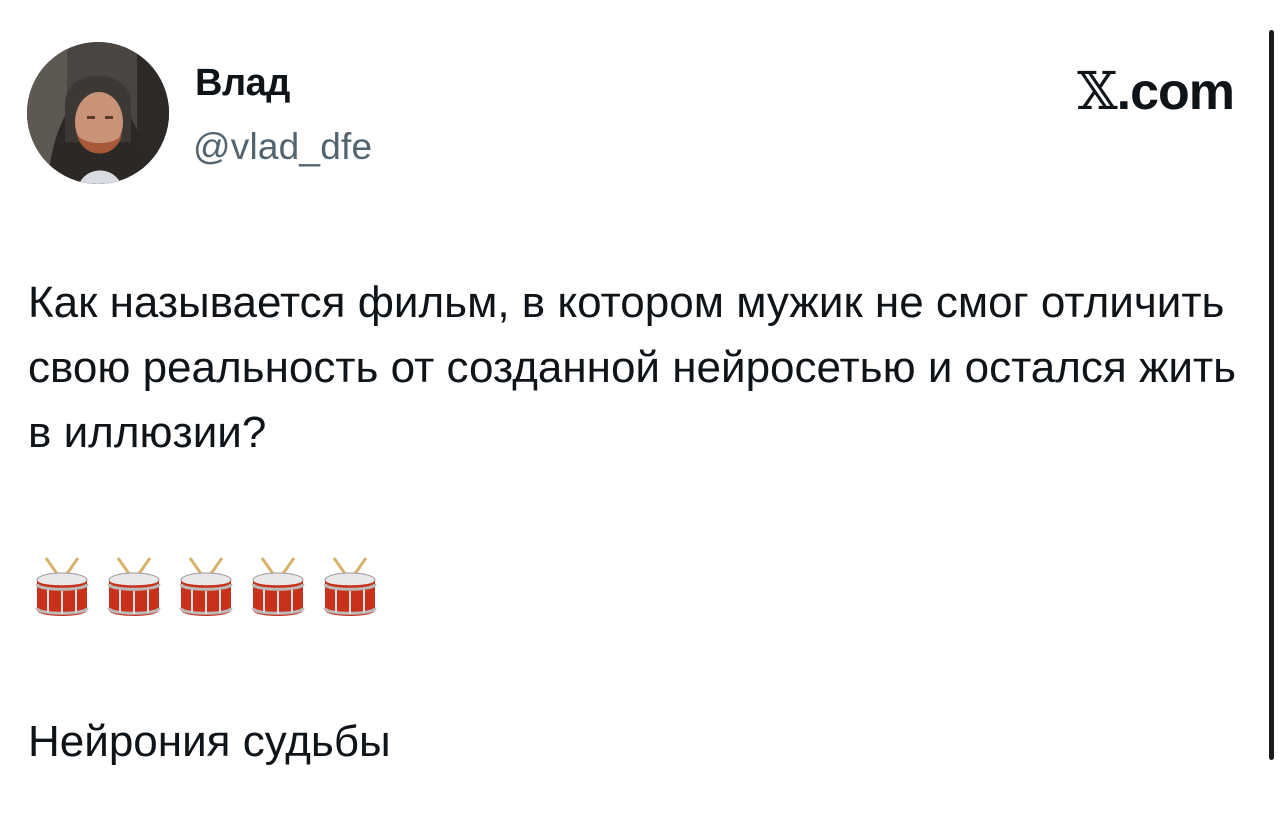 This screenshot has width=1284, height=817. Describe the element at coordinates (1175, 92) in the screenshot. I see `brand-suffix: .com` at that location.